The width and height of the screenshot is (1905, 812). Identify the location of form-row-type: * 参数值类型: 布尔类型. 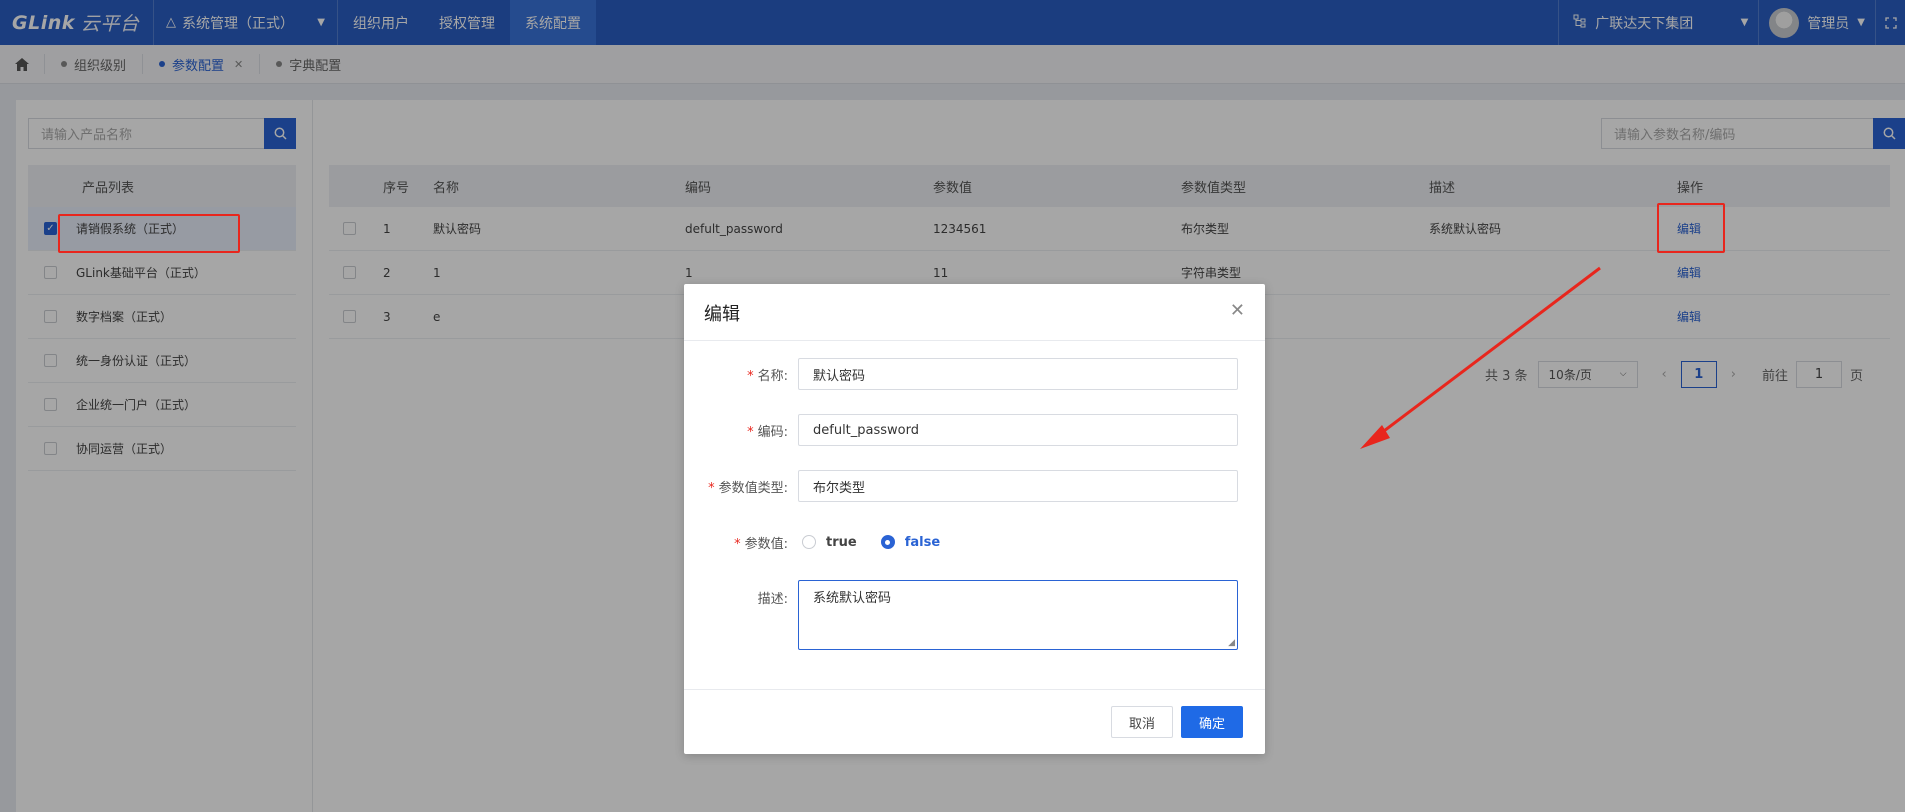
(974, 486).